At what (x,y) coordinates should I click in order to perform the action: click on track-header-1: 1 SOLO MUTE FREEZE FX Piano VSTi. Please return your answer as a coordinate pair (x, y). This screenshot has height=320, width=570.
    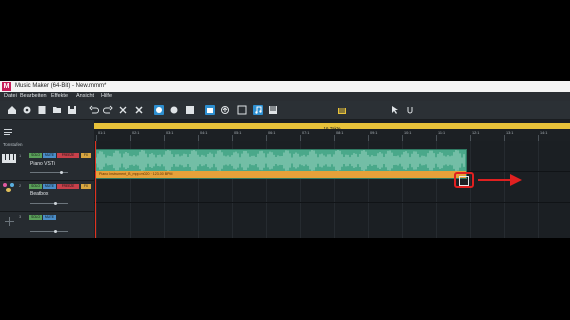
    Looking at the image, I should click on (47, 165).